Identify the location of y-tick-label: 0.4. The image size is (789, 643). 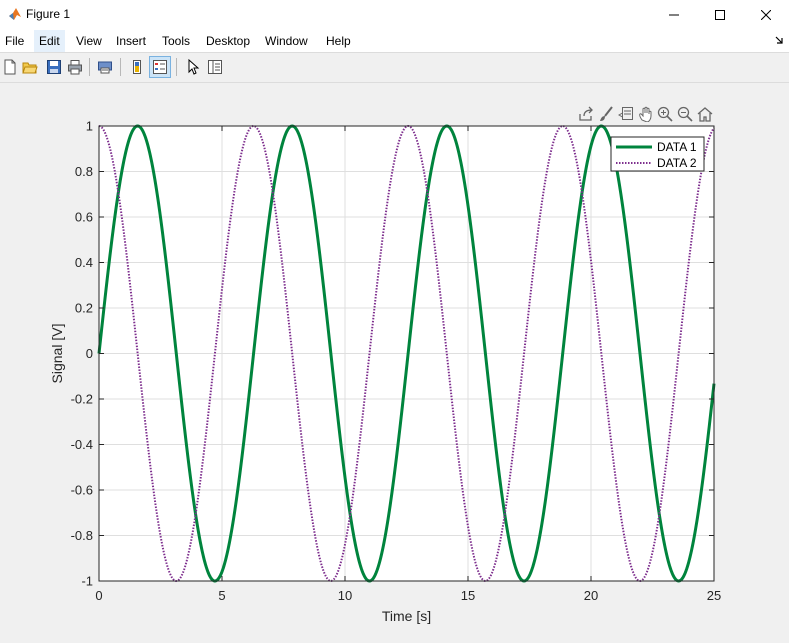
(84, 262).